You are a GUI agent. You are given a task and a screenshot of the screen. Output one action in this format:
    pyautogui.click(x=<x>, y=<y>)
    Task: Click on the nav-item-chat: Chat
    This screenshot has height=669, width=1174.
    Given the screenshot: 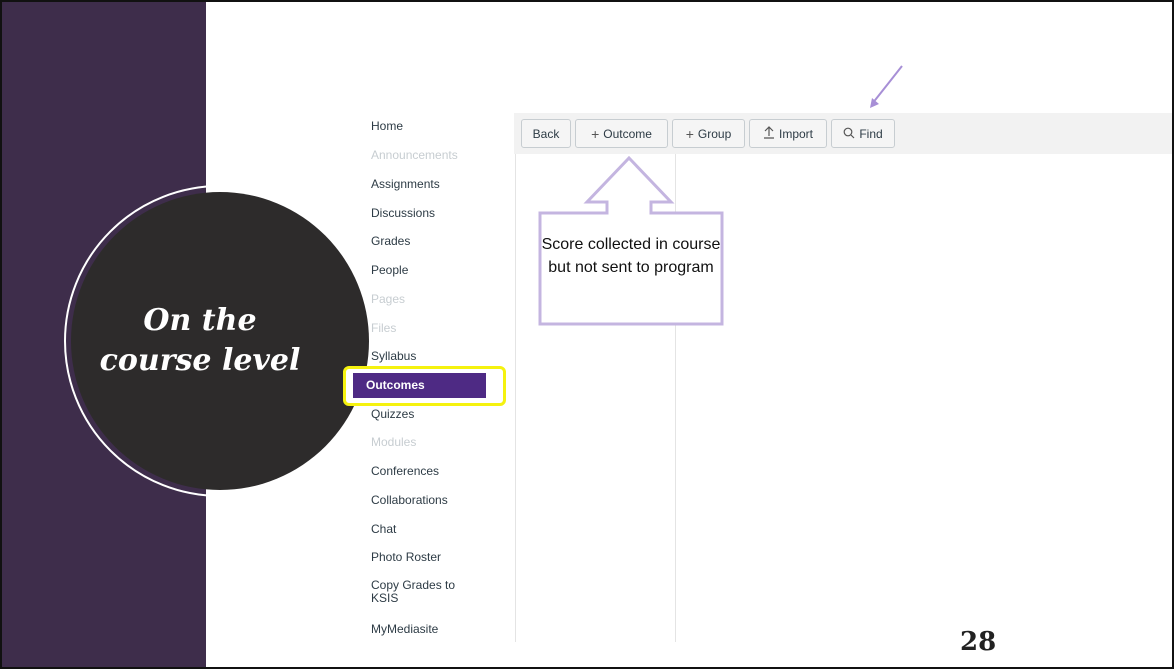 What is the action you would take?
    pyautogui.click(x=383, y=529)
    